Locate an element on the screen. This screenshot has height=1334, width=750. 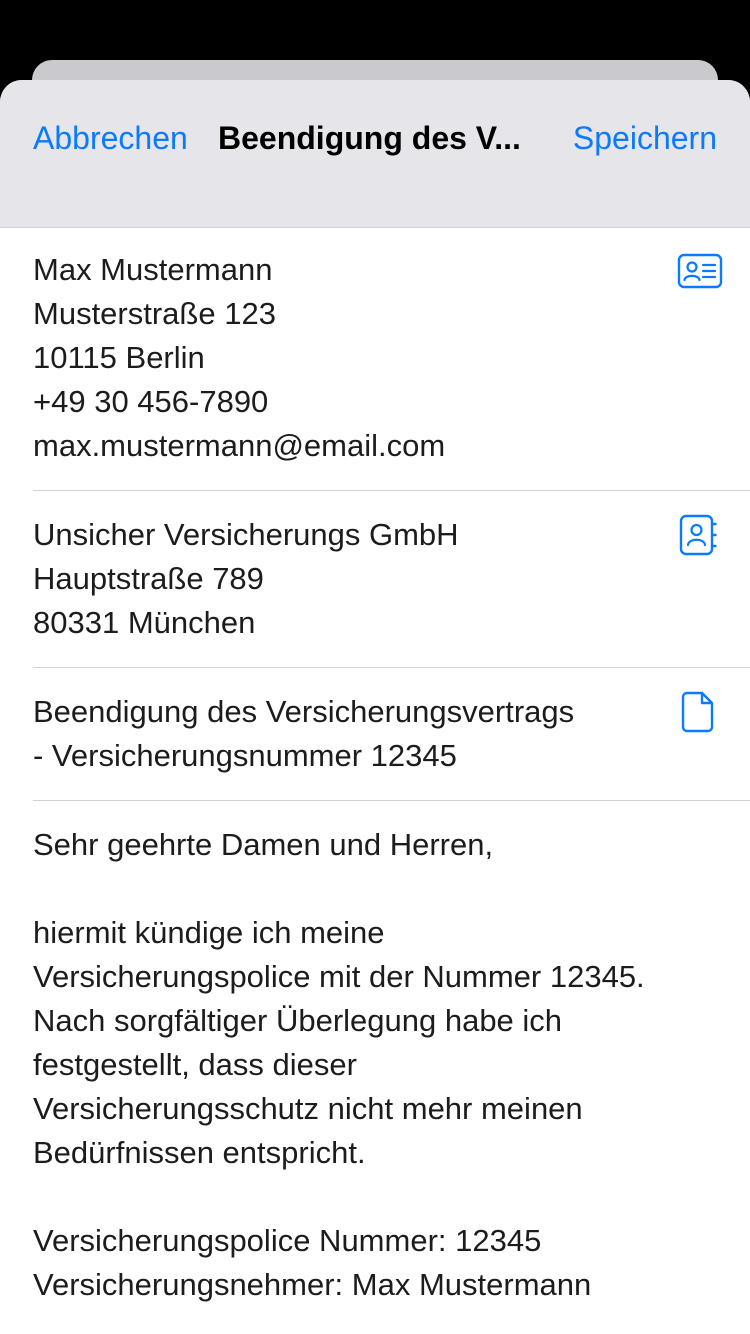
sender-street: Musterstraße 123 is located at coordinates (154, 313).